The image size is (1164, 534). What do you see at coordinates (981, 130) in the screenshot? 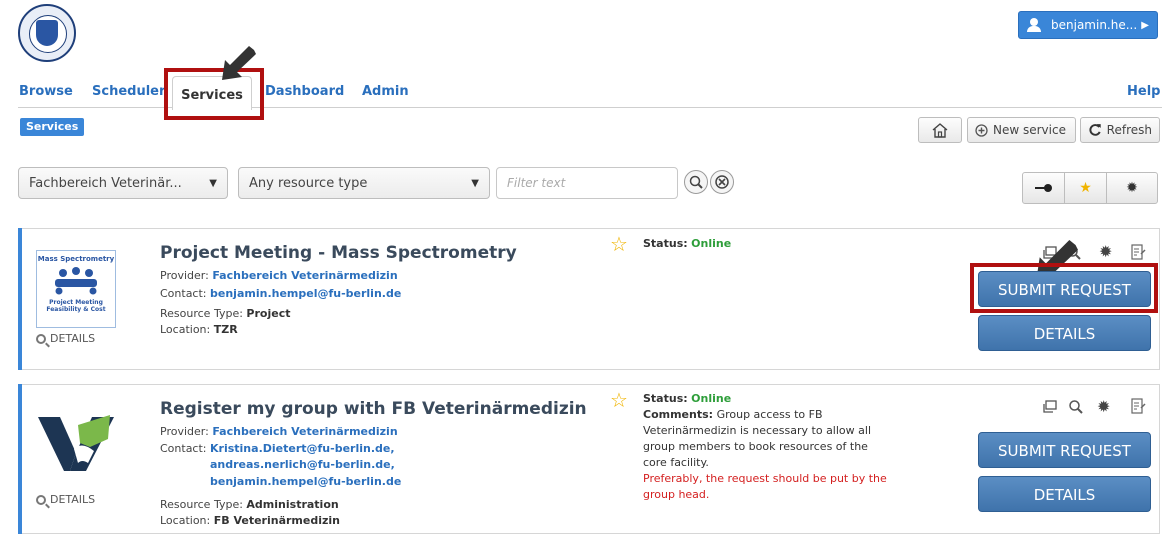
I see `plus-circle-icon` at bounding box center [981, 130].